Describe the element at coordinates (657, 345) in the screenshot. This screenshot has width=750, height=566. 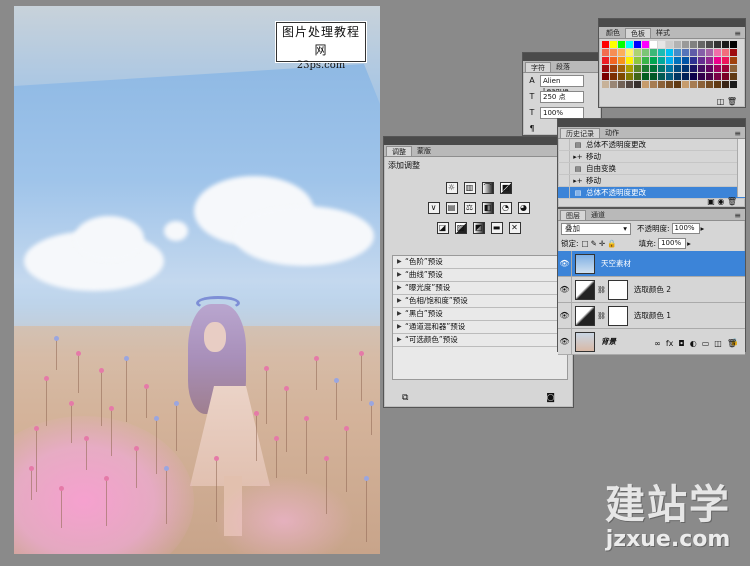
I see `link-layers-icon: ∞` at that location.